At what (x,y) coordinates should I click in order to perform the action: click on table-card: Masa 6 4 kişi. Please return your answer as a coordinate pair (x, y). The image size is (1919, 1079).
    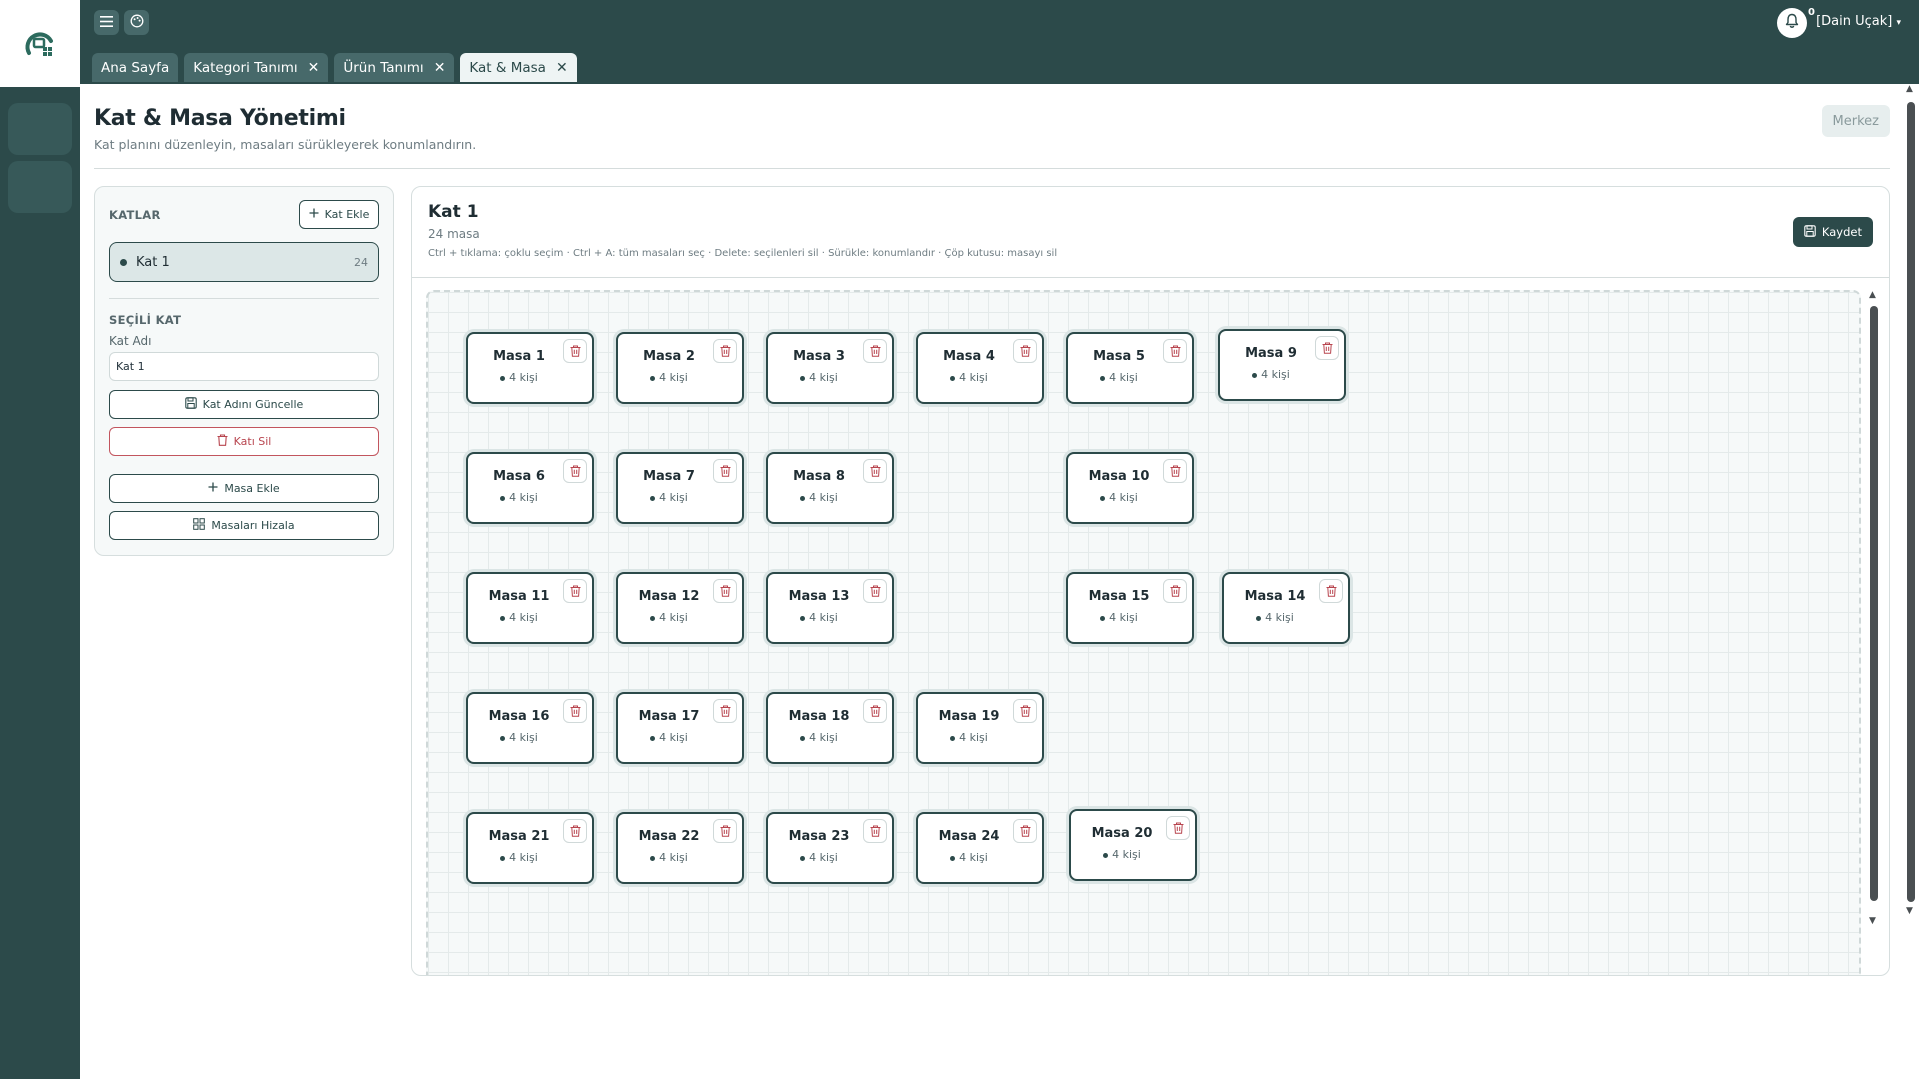
    Looking at the image, I should click on (530, 488).